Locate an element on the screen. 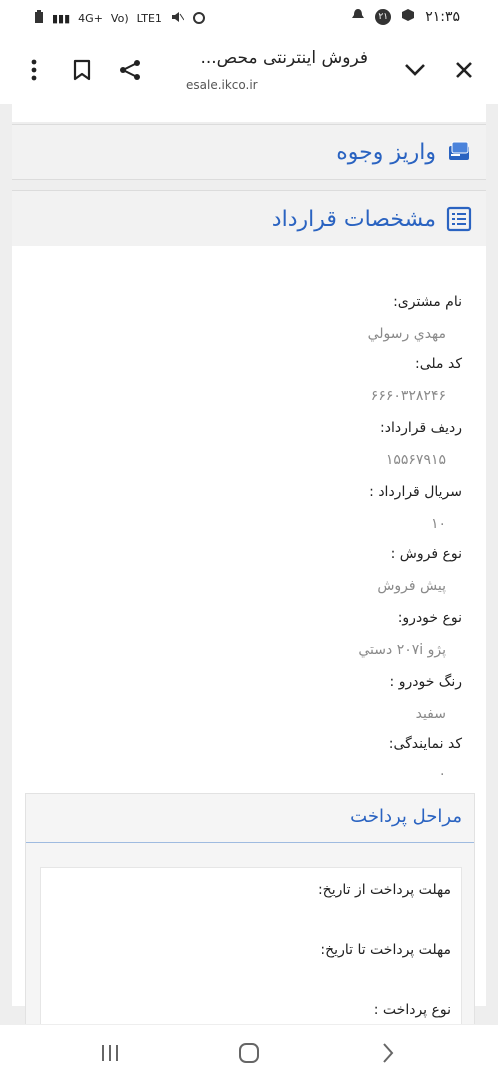  page-url: esale.ikco.ir is located at coordinates (222, 85).